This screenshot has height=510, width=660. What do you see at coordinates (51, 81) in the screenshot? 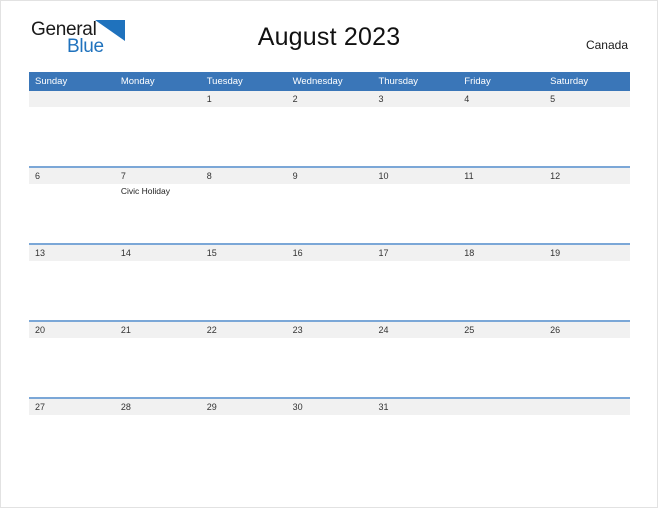
I see `weekday-header-sunday: Sunday` at bounding box center [51, 81].